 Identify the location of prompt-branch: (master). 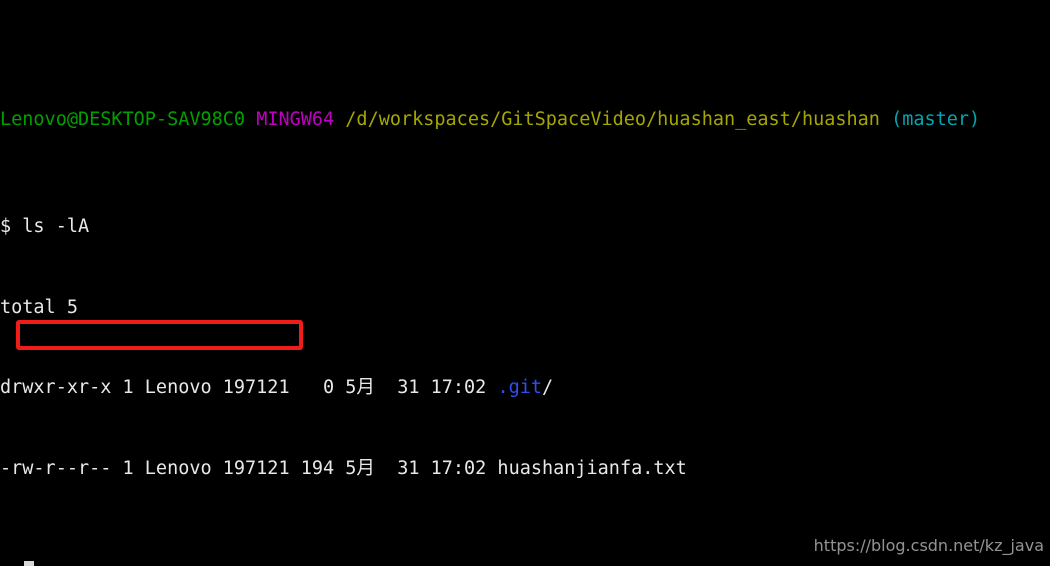
(936, 120).